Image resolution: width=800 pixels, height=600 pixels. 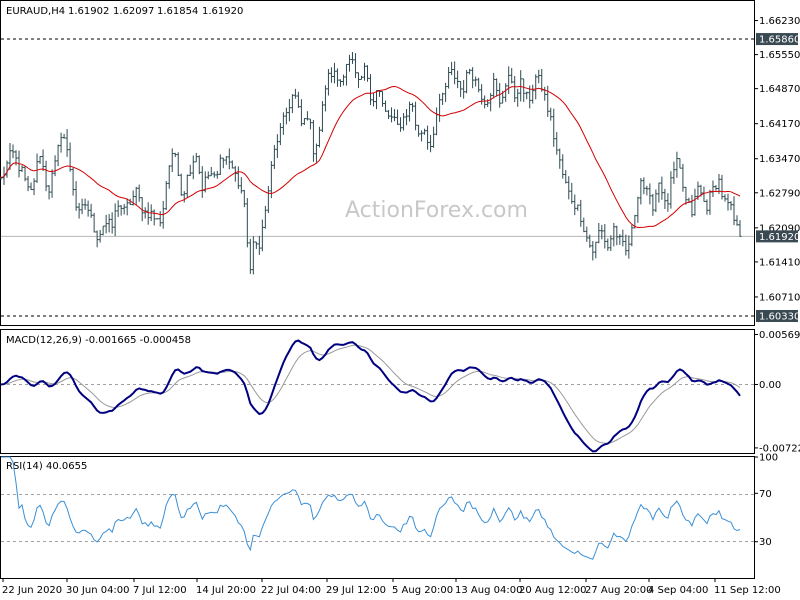 I want to click on price-tick-label: 1.61410, so click(x=779, y=262).